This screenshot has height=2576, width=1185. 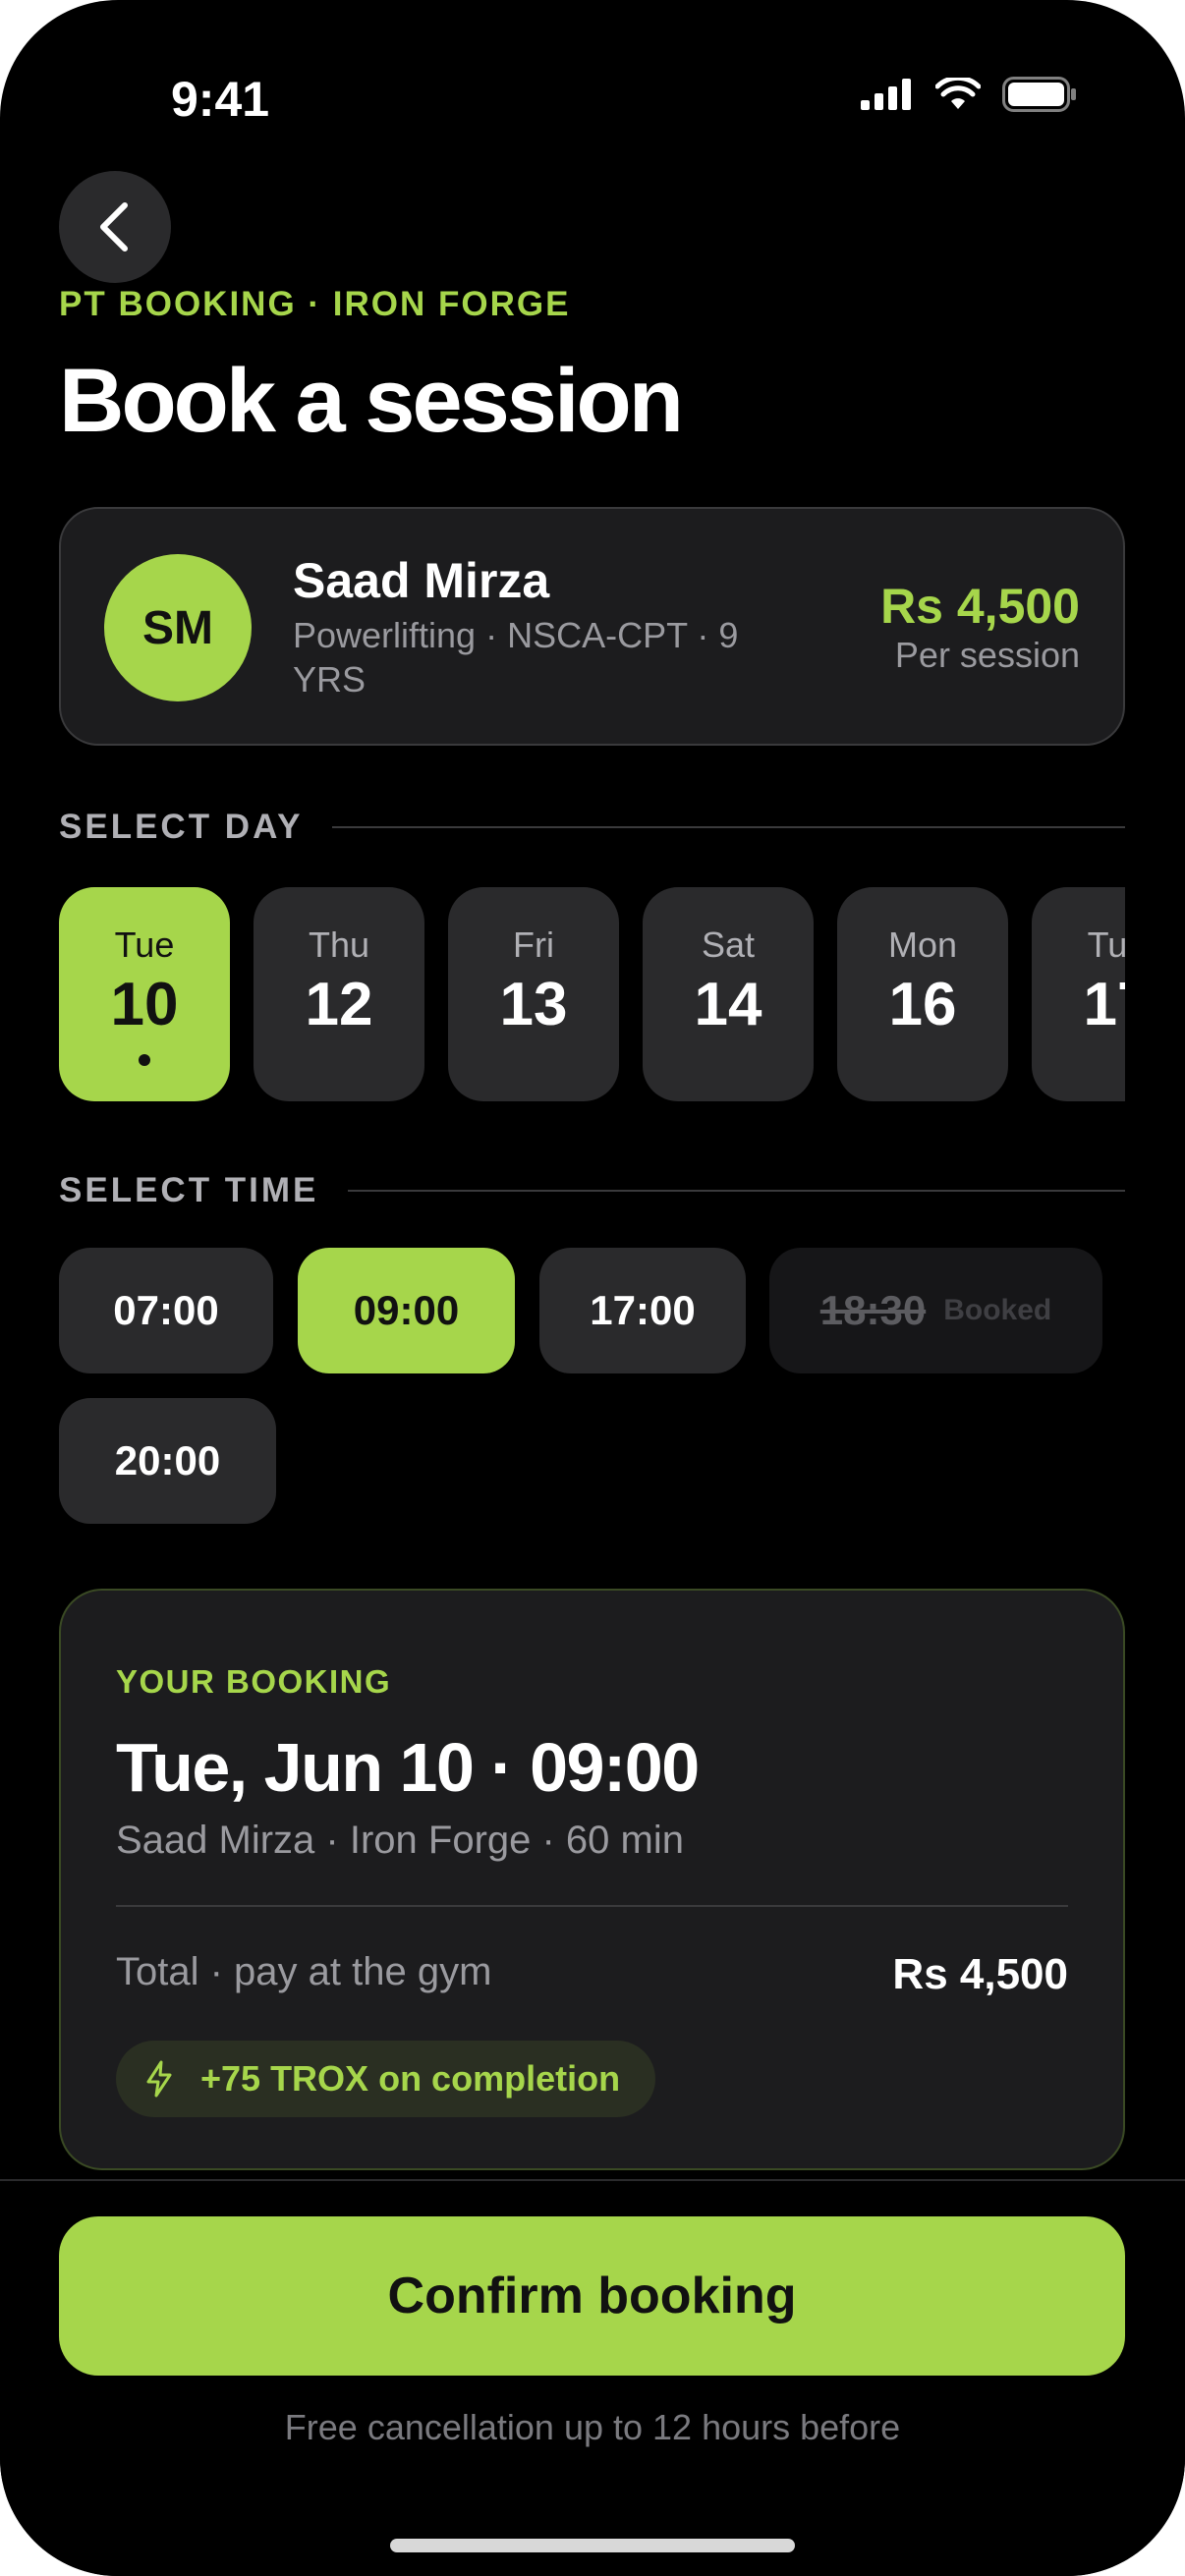 What do you see at coordinates (408, 1767) in the screenshot?
I see `summary-title: Tue, Jun 10 · 09:00` at bounding box center [408, 1767].